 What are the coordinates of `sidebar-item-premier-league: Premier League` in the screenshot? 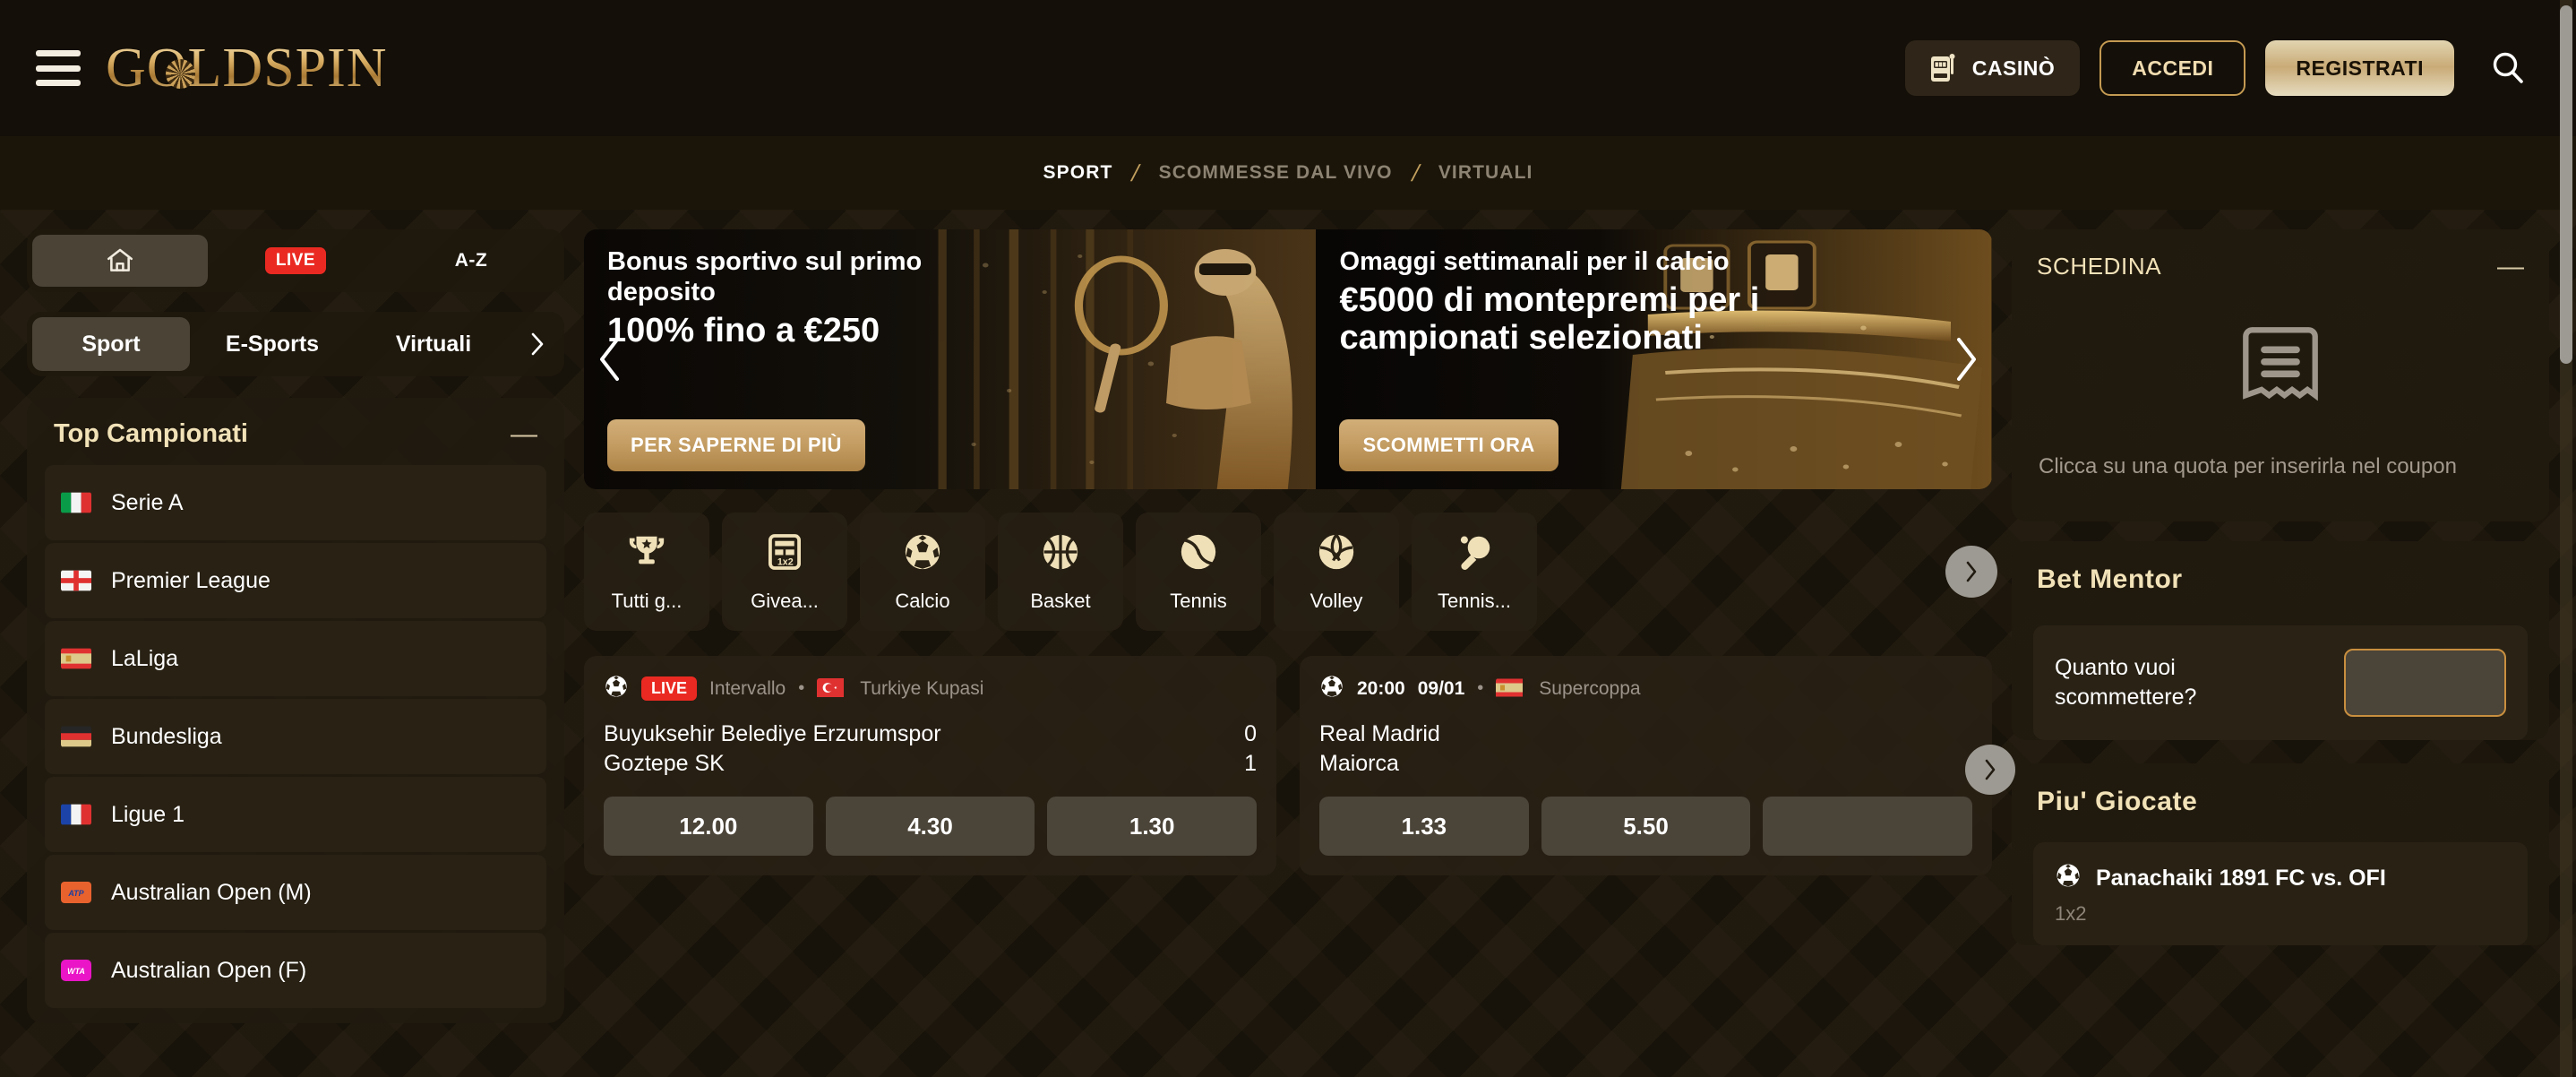 It's located at (295, 580).